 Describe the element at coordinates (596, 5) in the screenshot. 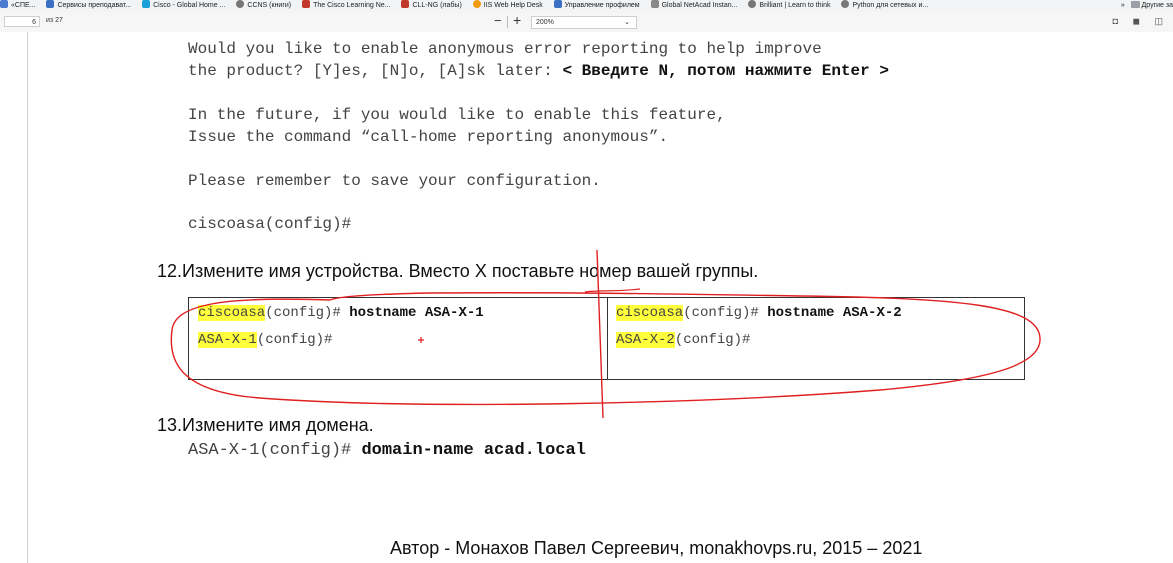

I see `bookmark-item: Управление профилем` at that location.